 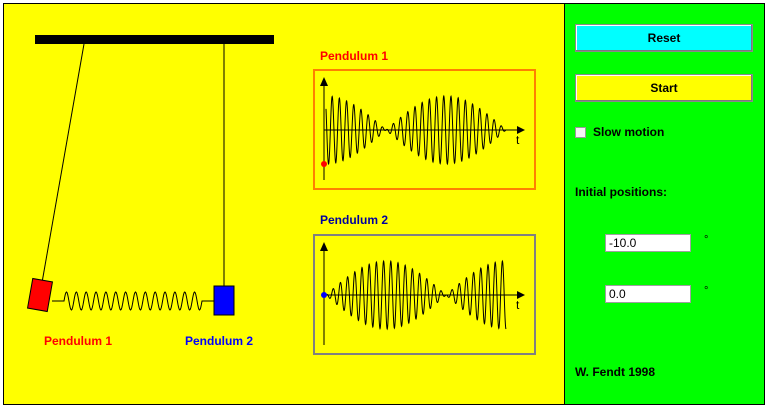 What do you see at coordinates (648, 243) in the screenshot?
I see `pendulum1-position-input` at bounding box center [648, 243].